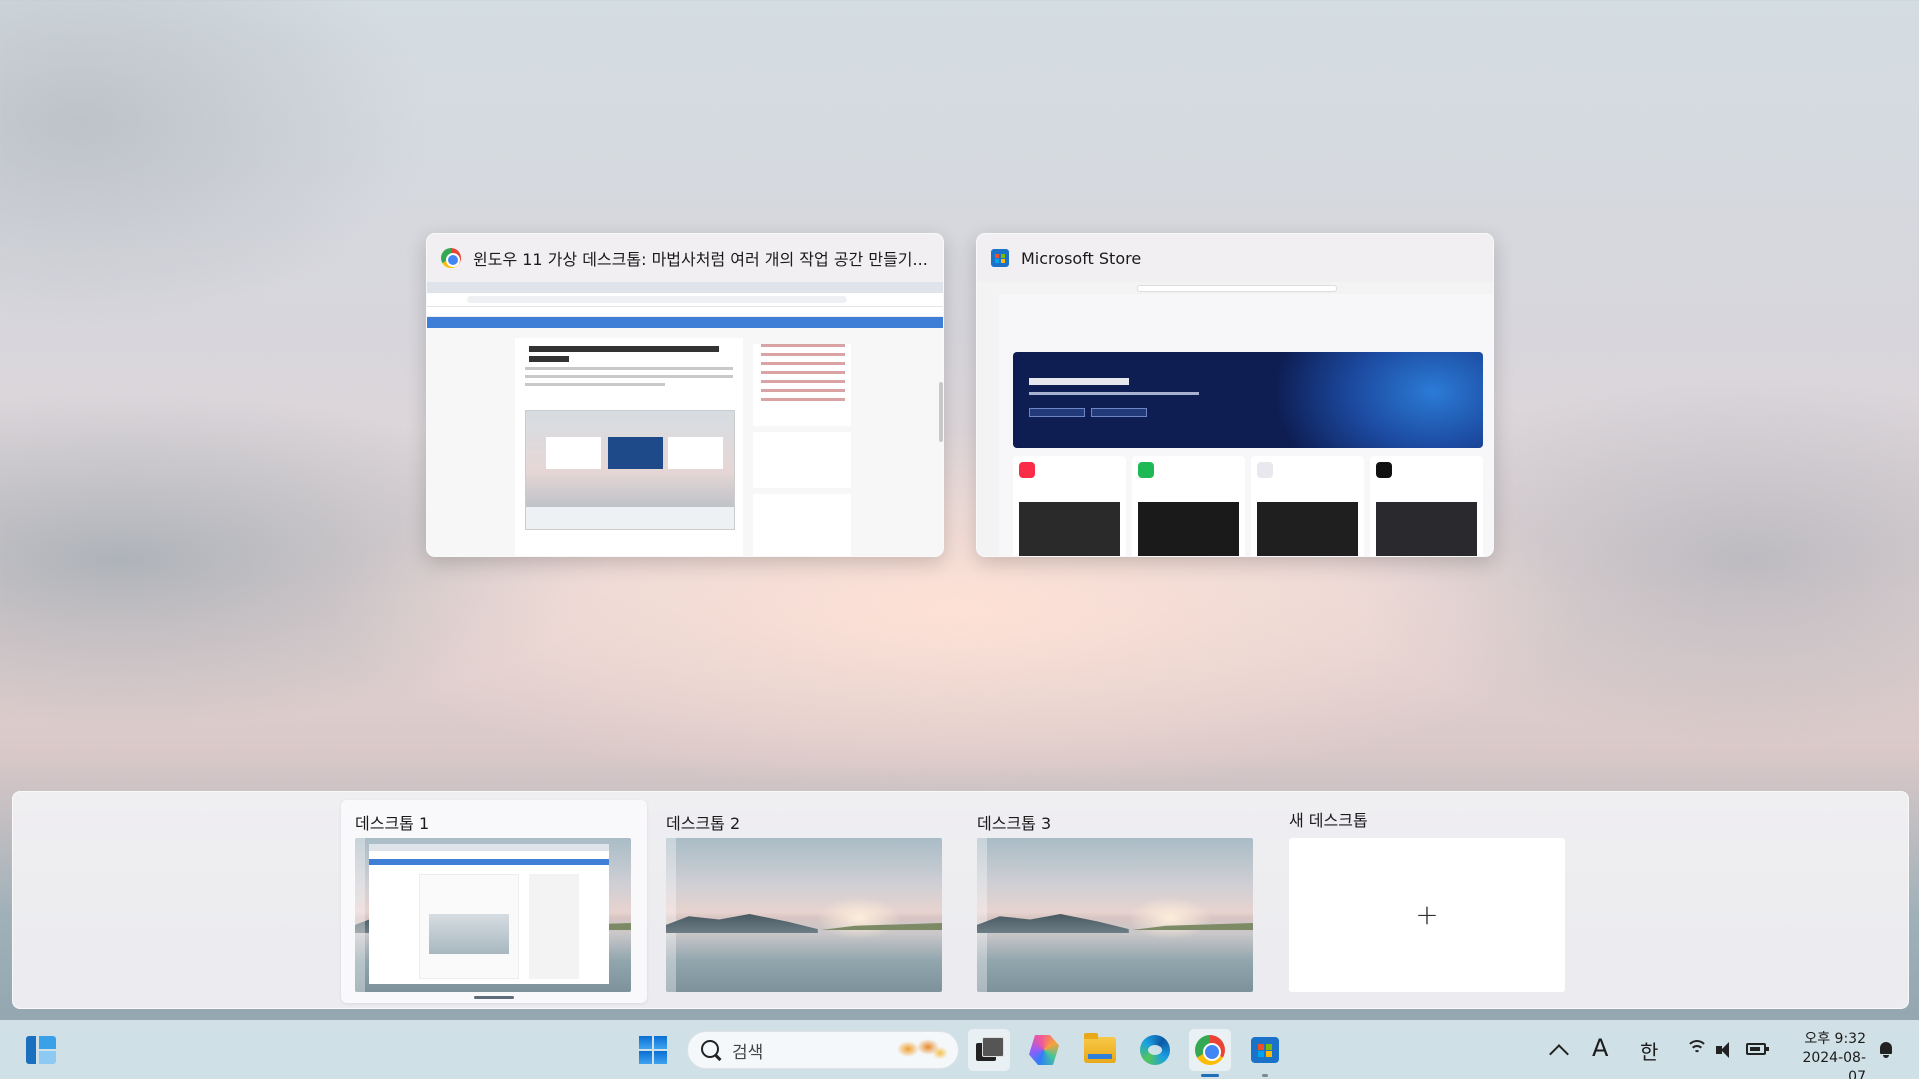  What do you see at coordinates (1835, 1039) in the screenshot?
I see `clock-time: 오후 9:32` at bounding box center [1835, 1039].